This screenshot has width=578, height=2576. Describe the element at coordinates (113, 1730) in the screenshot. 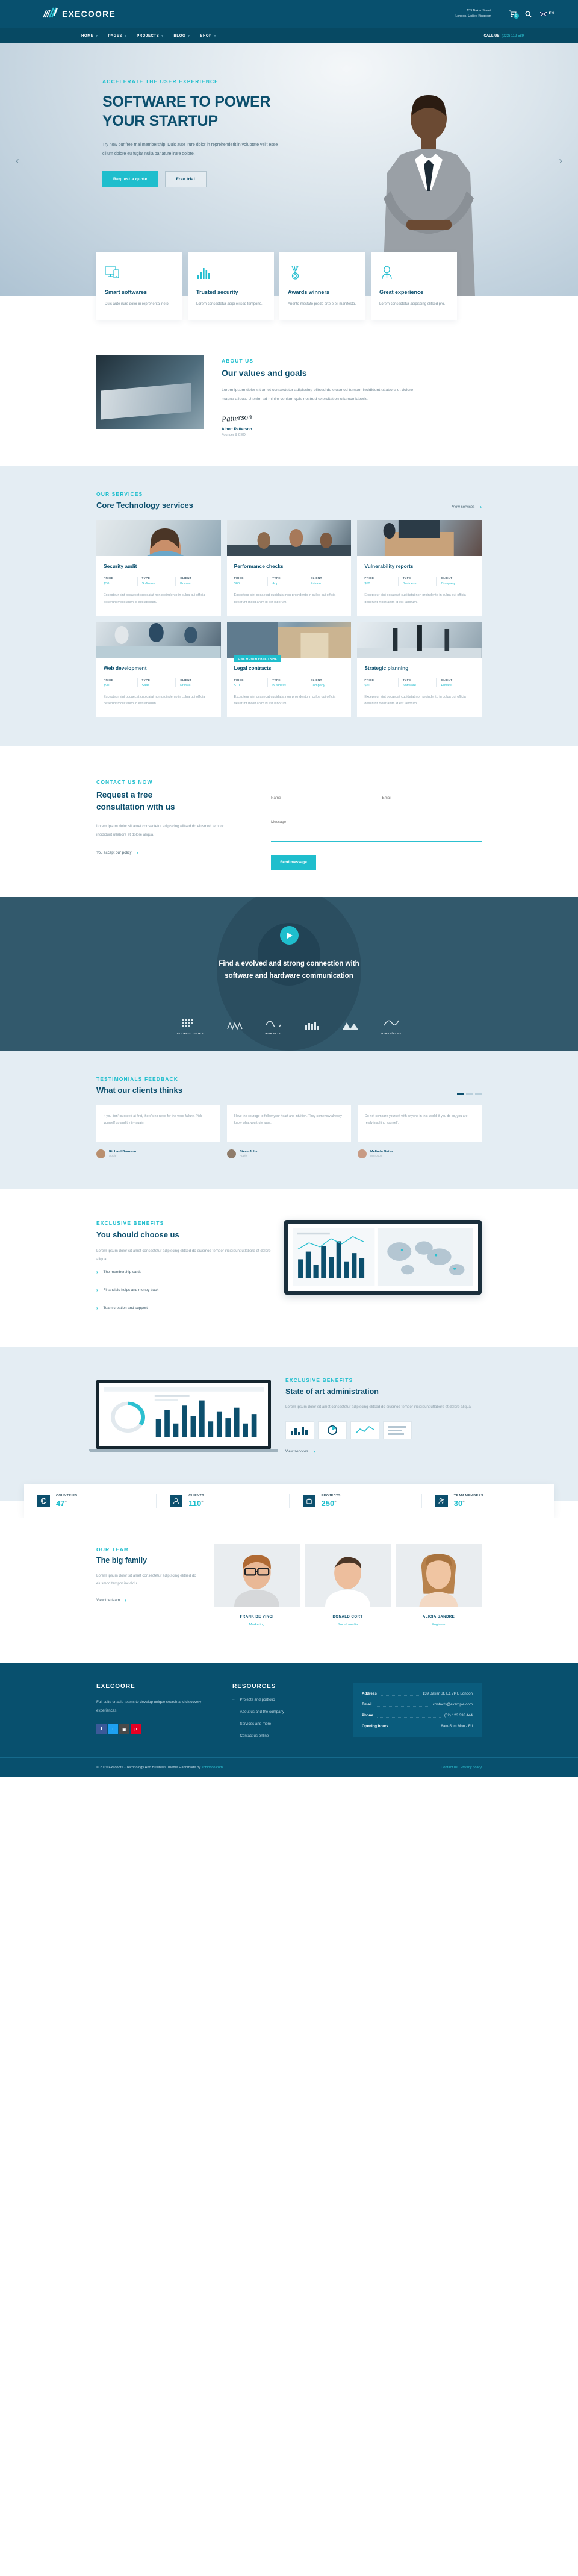

I see `twitter-icon: t` at that location.